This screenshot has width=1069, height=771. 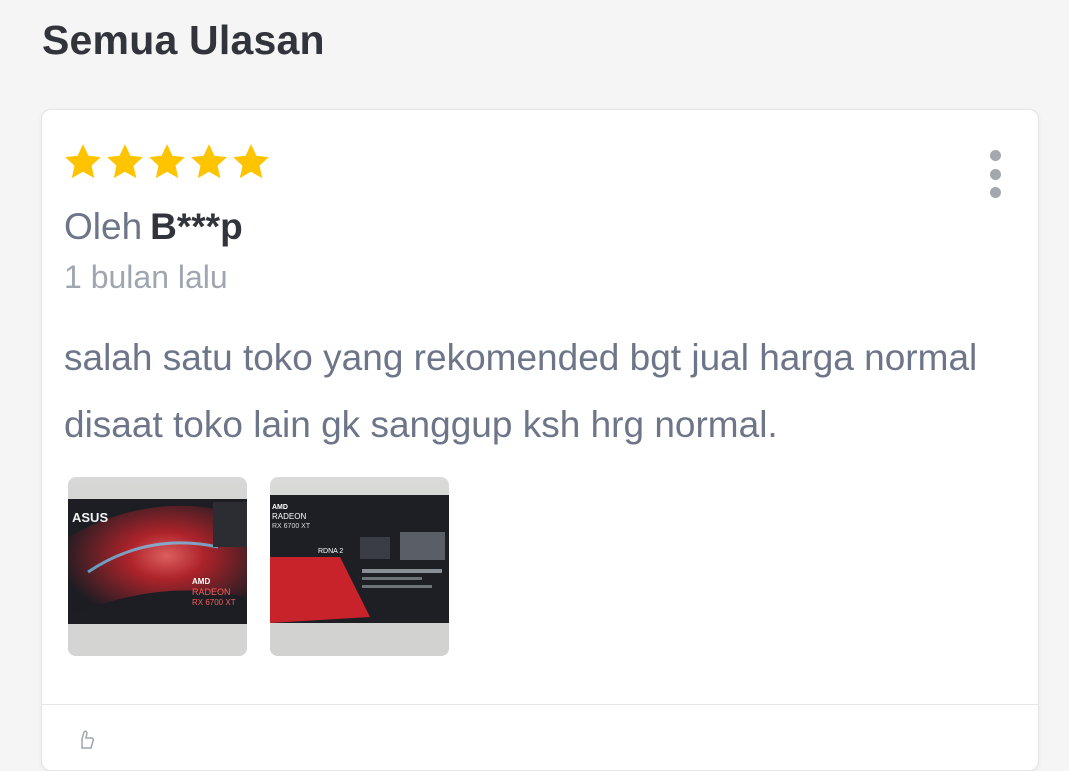 I want to click on like-icon, so click(x=86, y=740).